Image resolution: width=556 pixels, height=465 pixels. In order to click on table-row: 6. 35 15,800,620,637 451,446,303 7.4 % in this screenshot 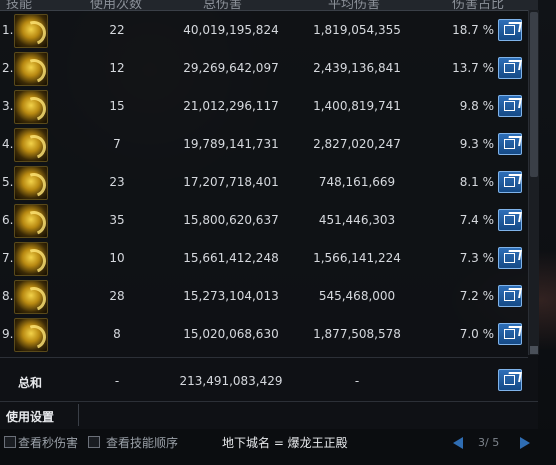, I will do `click(264, 220)`.